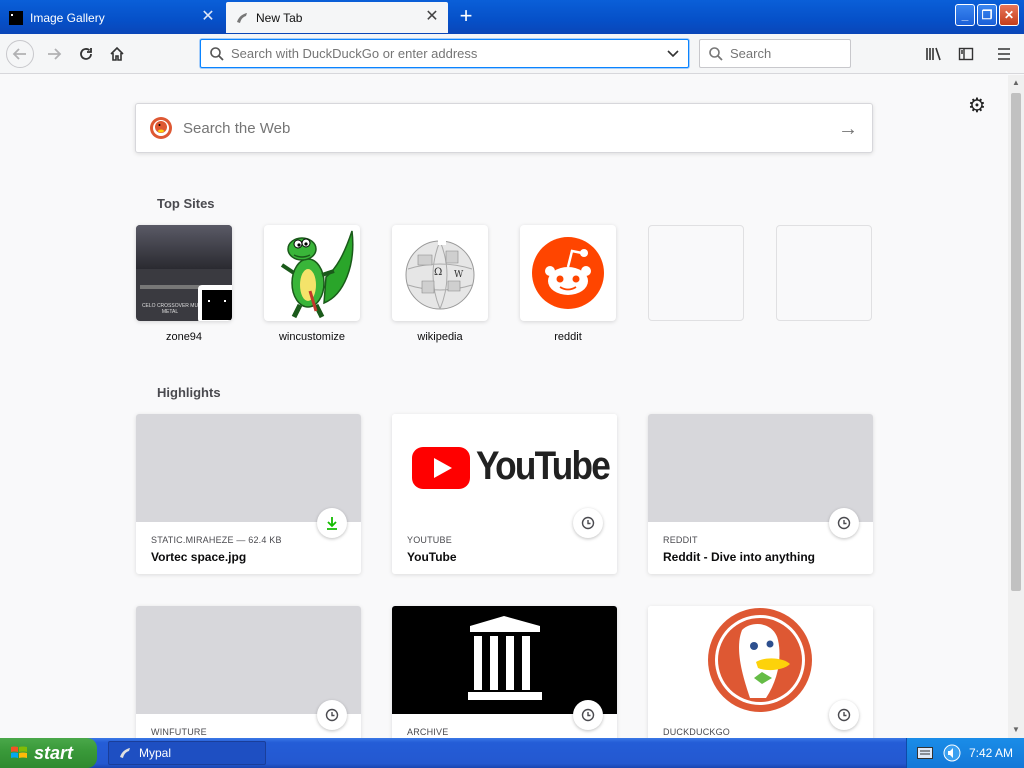 The width and height of the screenshot is (1024, 768). I want to click on library-button, so click(934, 54).